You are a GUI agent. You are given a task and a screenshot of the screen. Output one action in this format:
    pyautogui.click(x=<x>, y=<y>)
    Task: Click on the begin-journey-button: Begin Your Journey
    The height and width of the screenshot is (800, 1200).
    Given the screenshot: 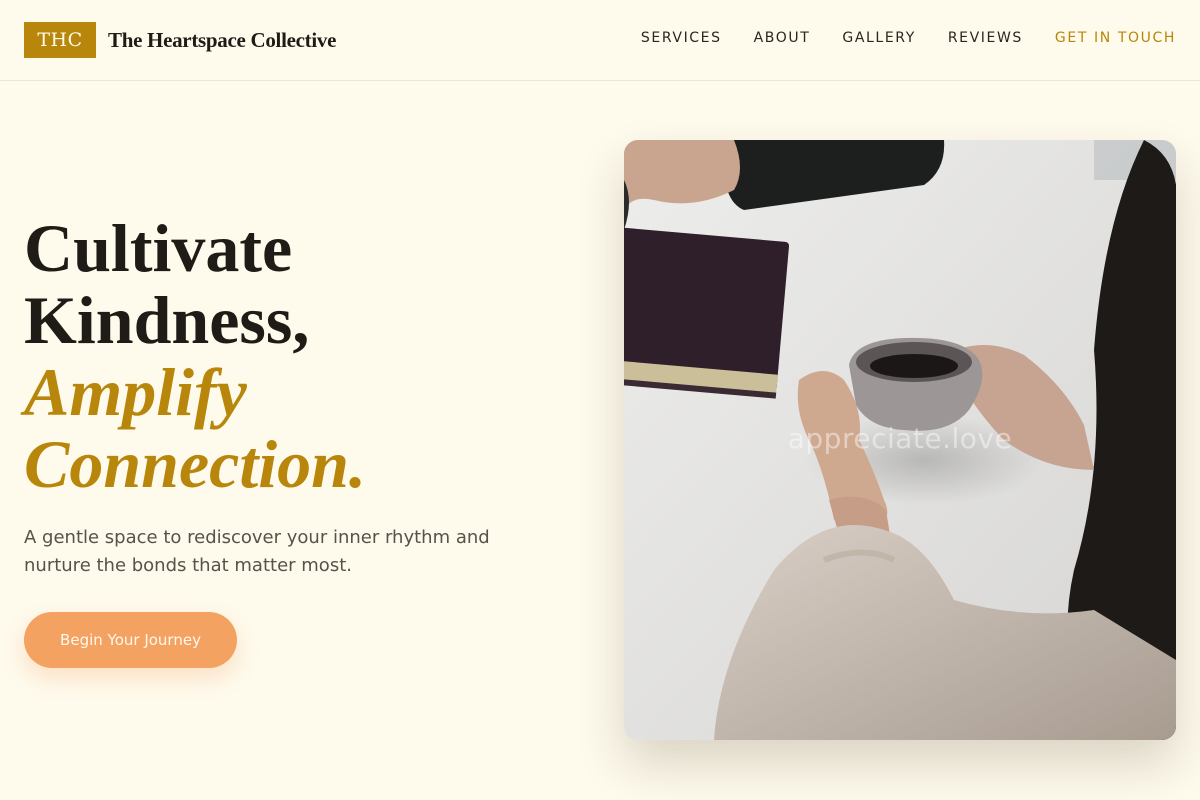 What is the action you would take?
    pyautogui.click(x=130, y=640)
    